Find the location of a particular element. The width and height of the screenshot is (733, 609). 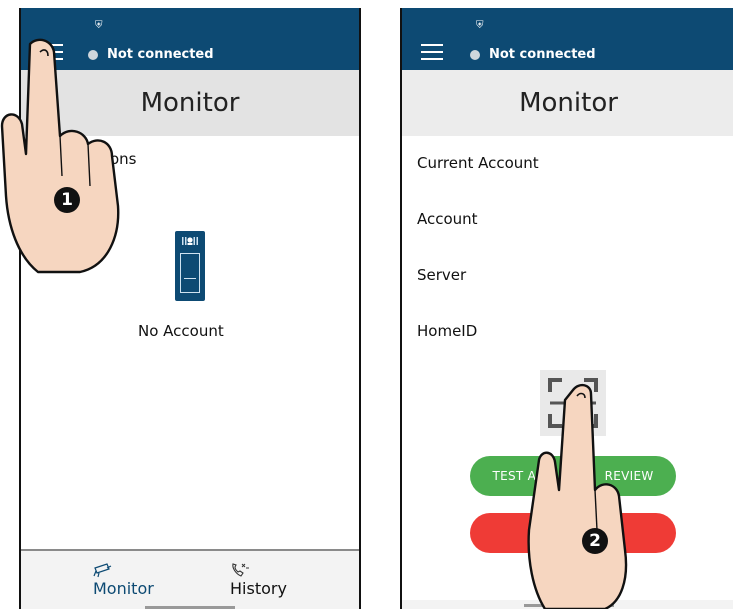

test-button-label: TEST AC is located at coordinates (518, 476).